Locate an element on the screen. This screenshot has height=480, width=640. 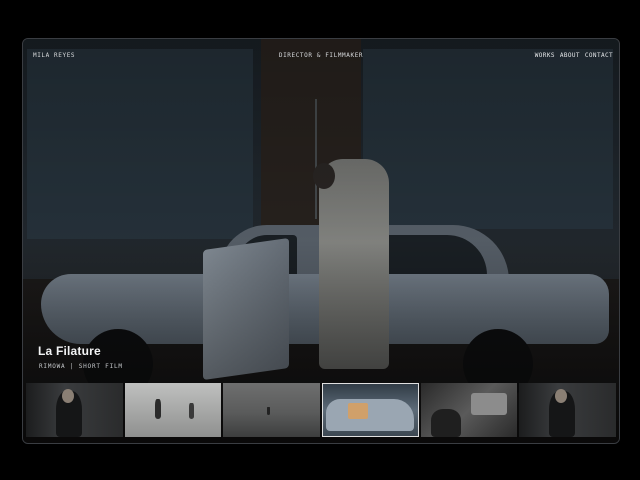
tagline: DIRECTOR & FILMMAKER is located at coordinates (321, 55).